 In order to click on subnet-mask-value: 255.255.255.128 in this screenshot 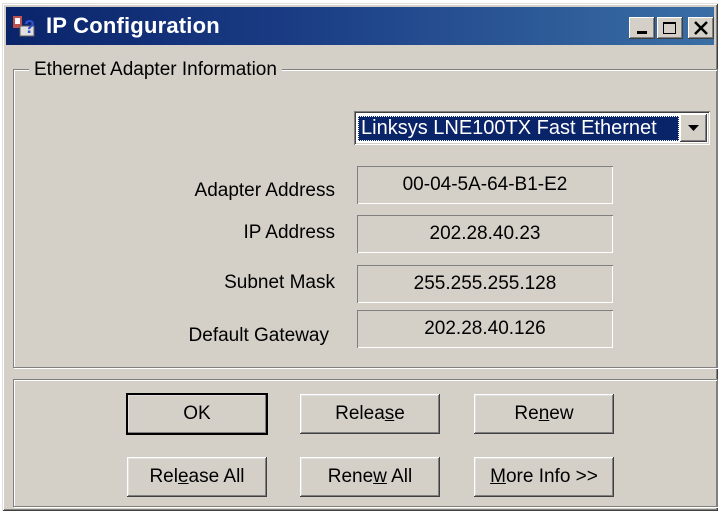, I will do `click(485, 284)`.